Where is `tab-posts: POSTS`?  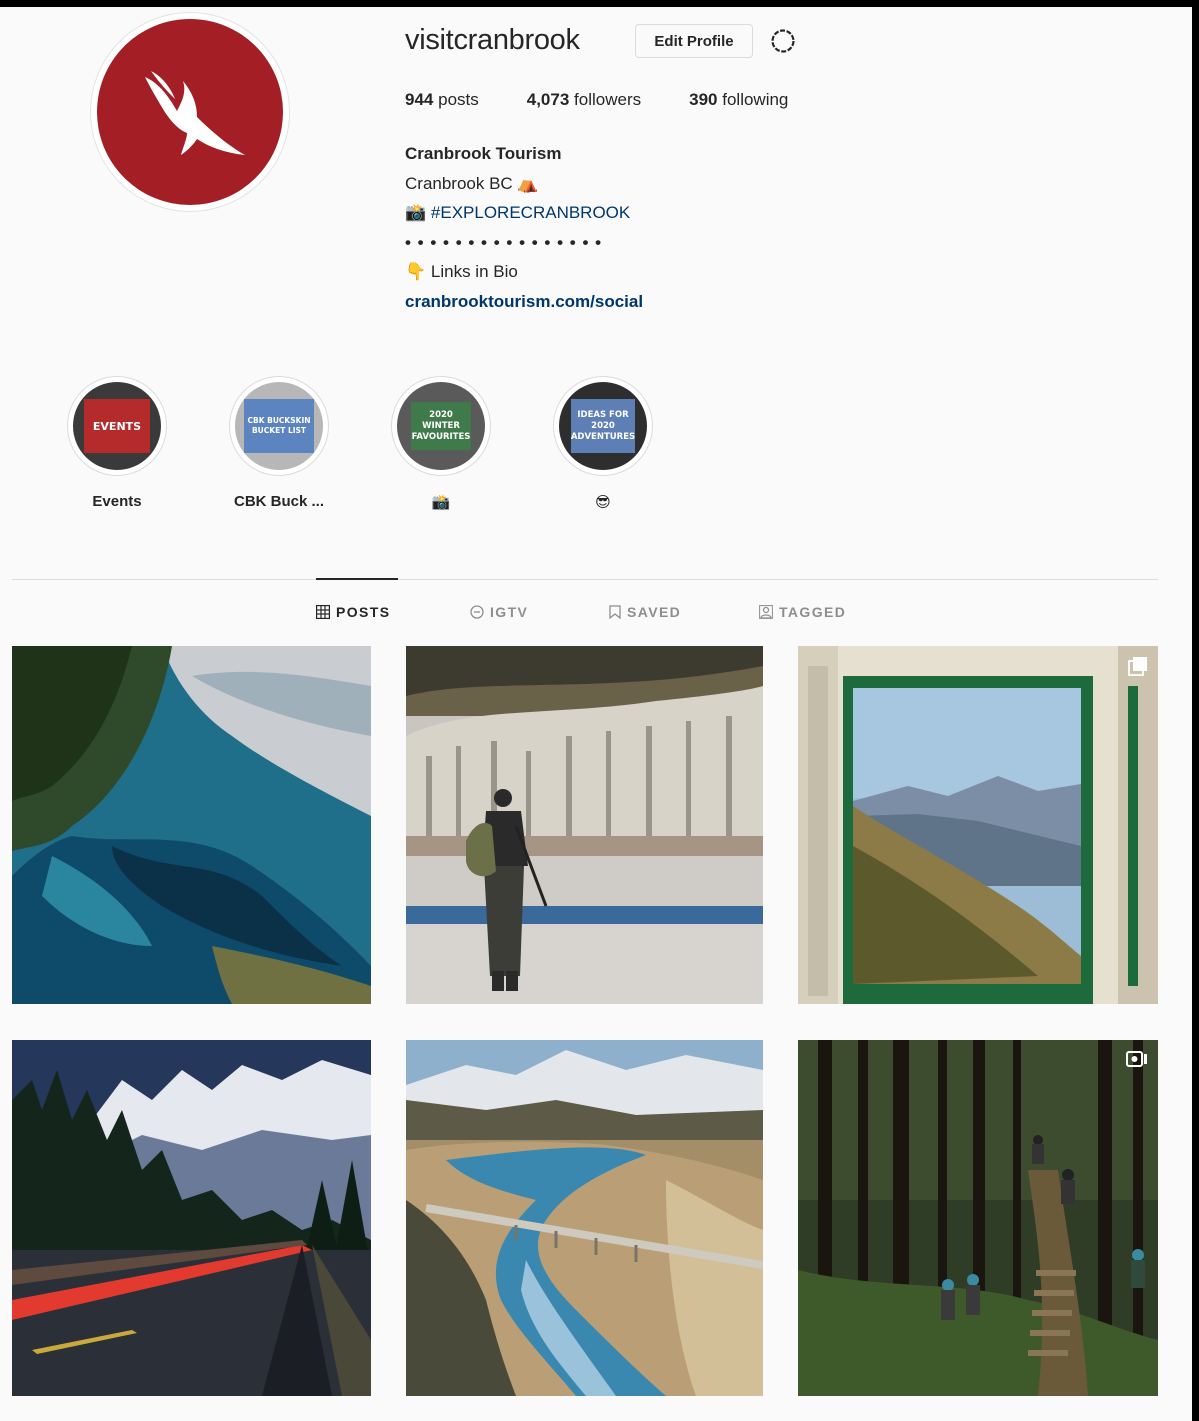 tab-posts: POSTS is located at coordinates (353, 612).